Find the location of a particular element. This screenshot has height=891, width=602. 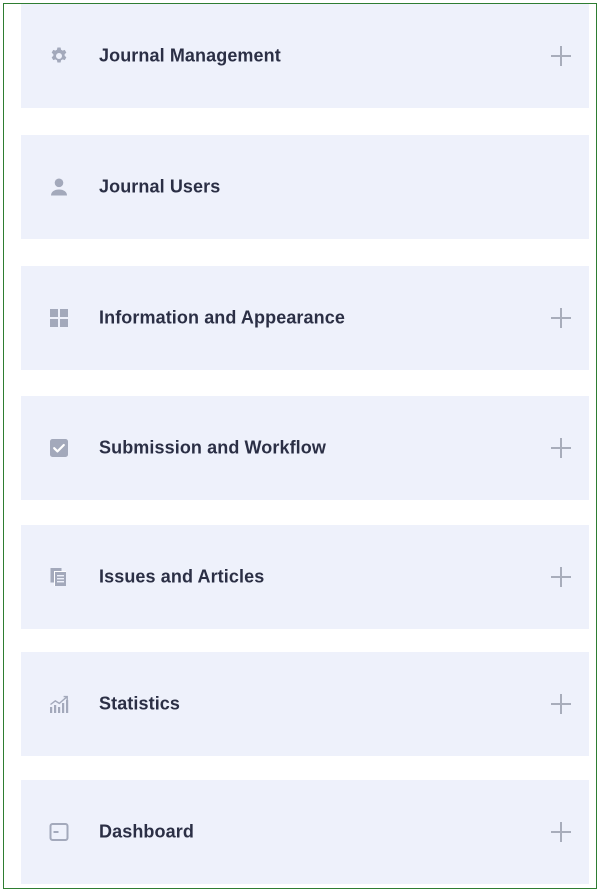

menu-item-label: Dashboard is located at coordinates (146, 831).